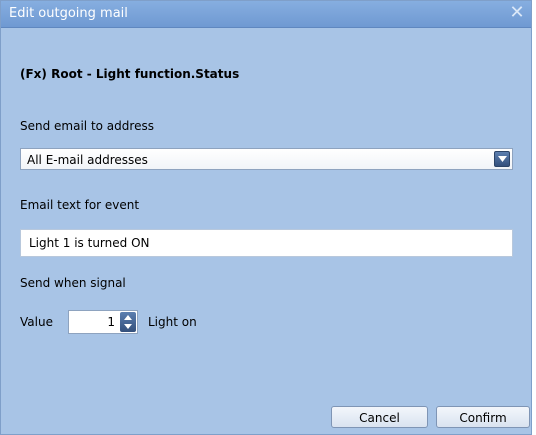  Describe the element at coordinates (266, 243) in the screenshot. I see `email-text-field` at that location.